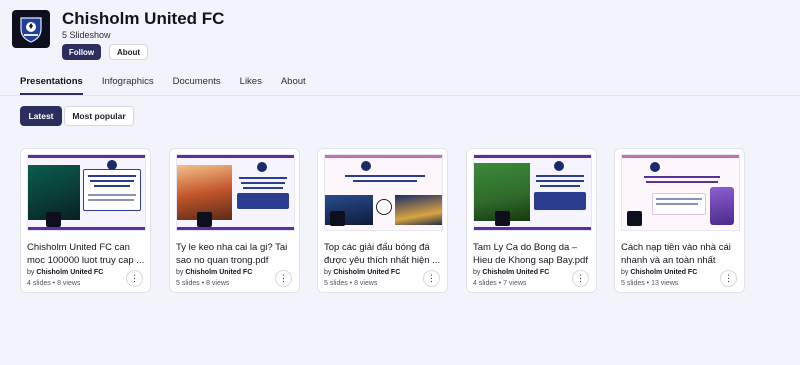 The width and height of the screenshot is (800, 365). Describe the element at coordinates (203, 283) in the screenshot. I see `card-meta: 5 slides • 8 views` at that location.